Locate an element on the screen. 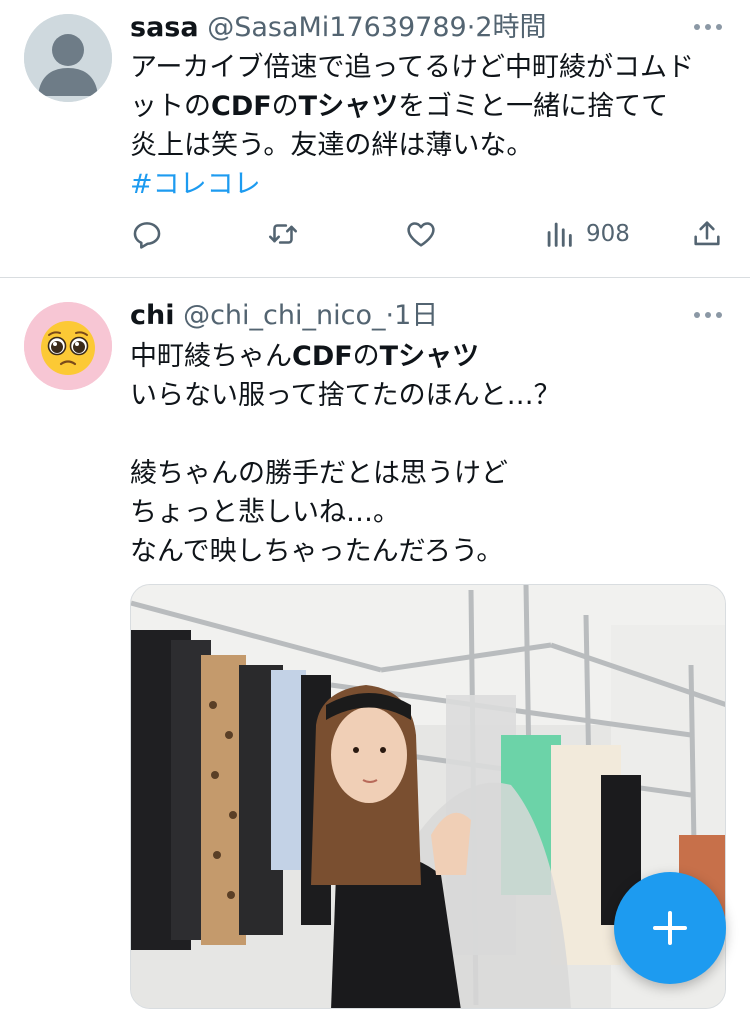 The height and width of the screenshot is (1009, 750). reply-icon is located at coordinates (147, 235).